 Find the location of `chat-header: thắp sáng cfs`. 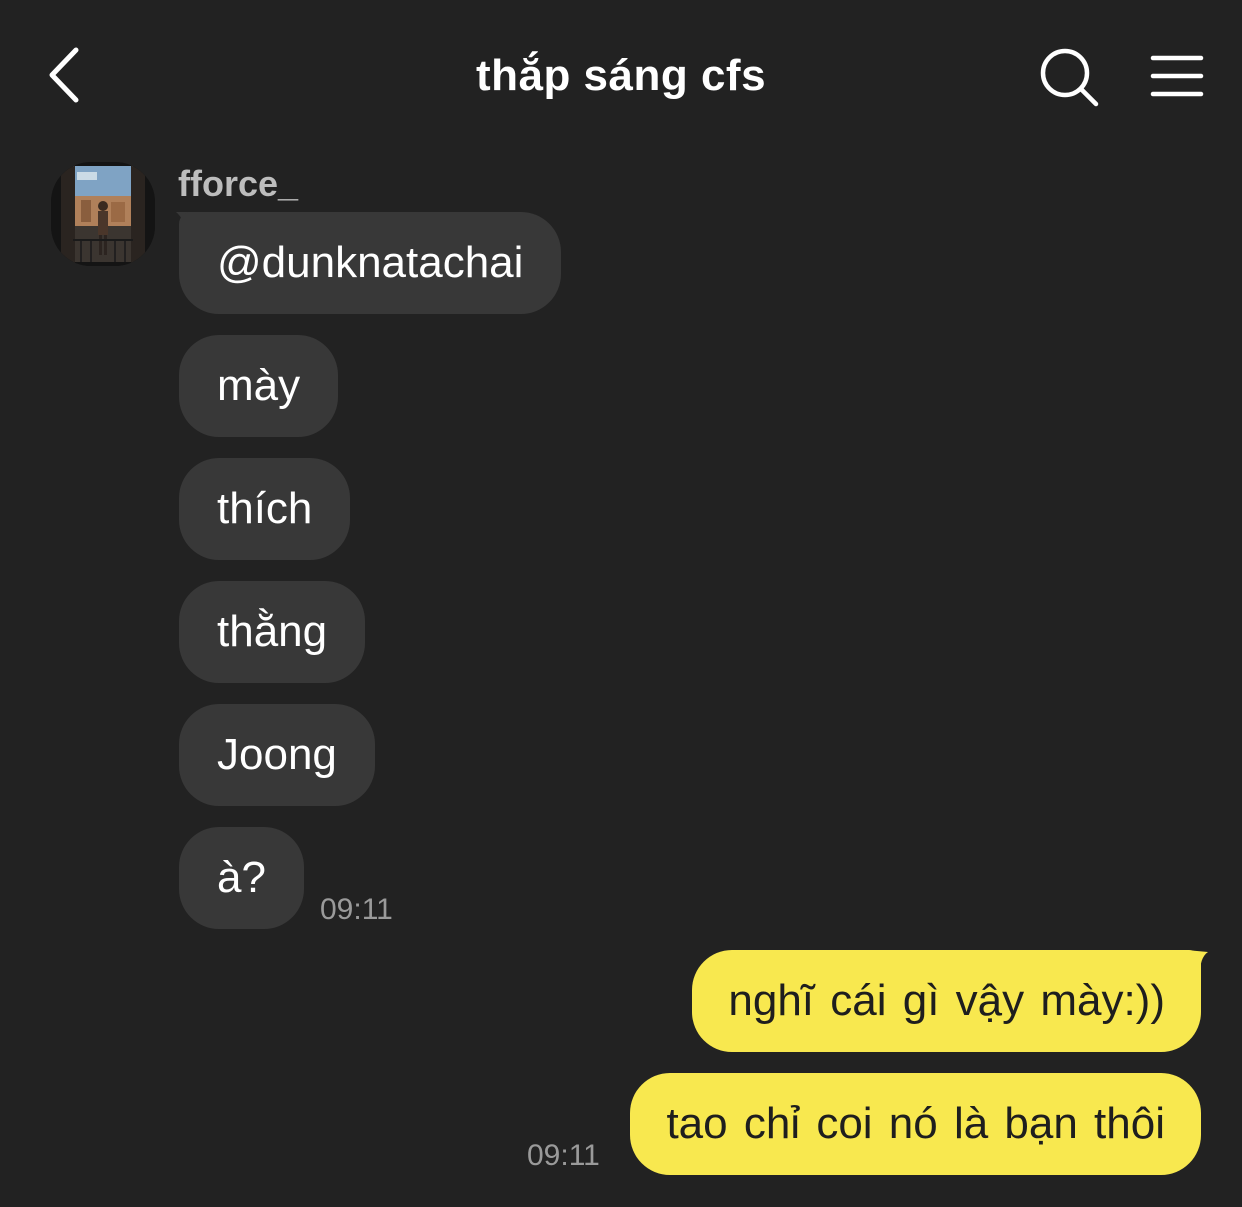

chat-header: thắp sáng cfs is located at coordinates (621, 75).